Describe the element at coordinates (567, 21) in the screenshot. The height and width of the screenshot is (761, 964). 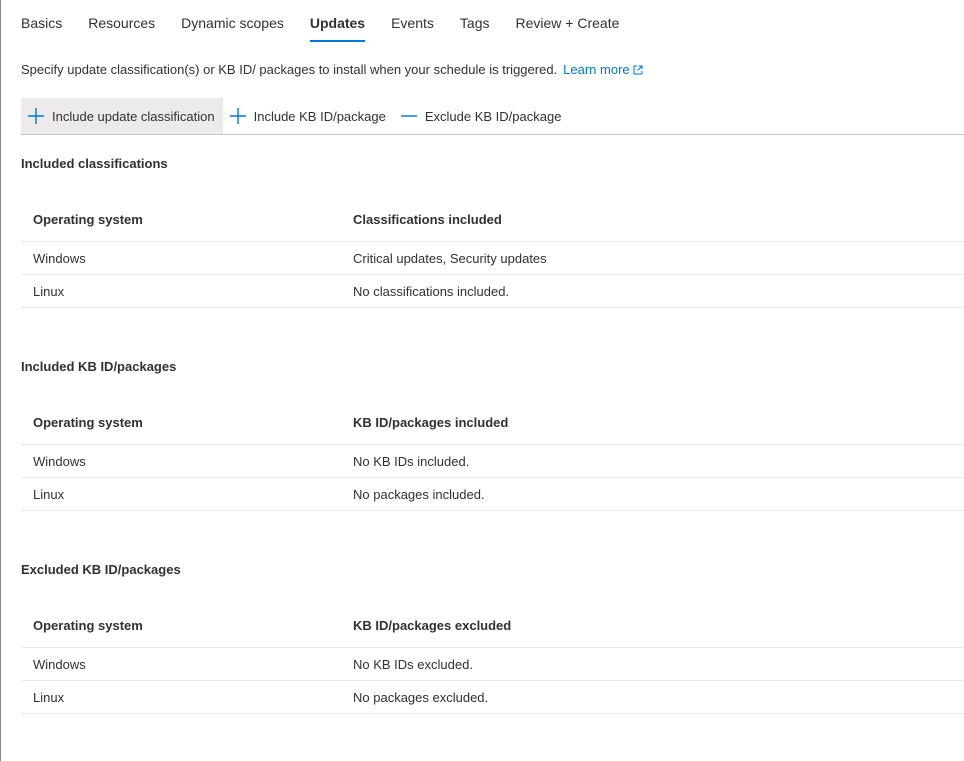
I see `tab-review-create: Review + Create` at that location.